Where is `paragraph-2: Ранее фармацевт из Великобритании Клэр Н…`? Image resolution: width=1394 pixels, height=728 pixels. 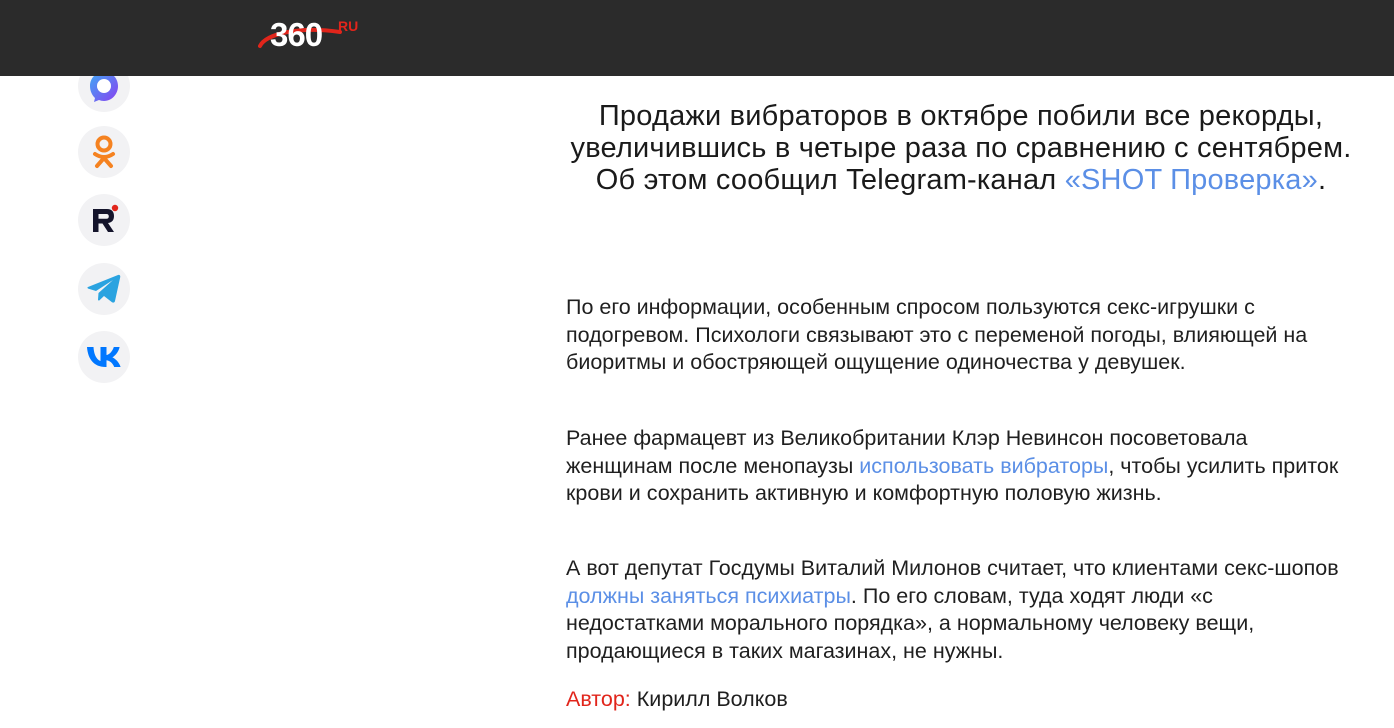 paragraph-2: Ранее фармацевт из Великобритании Клэр Н… is located at coordinates (961, 466).